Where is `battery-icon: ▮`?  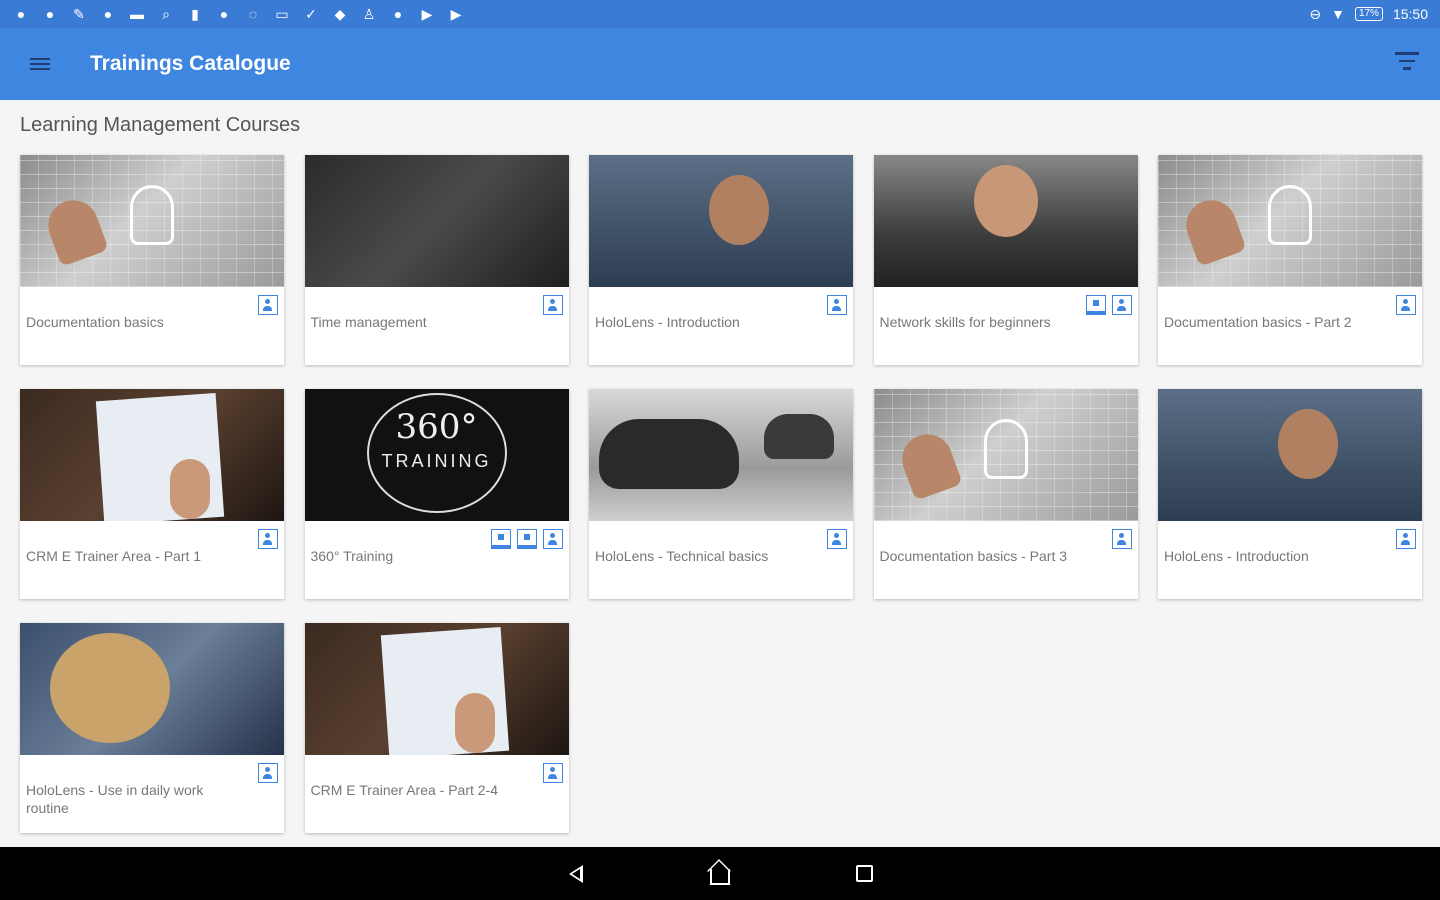
battery-icon: ▮ is located at coordinates (195, 14).